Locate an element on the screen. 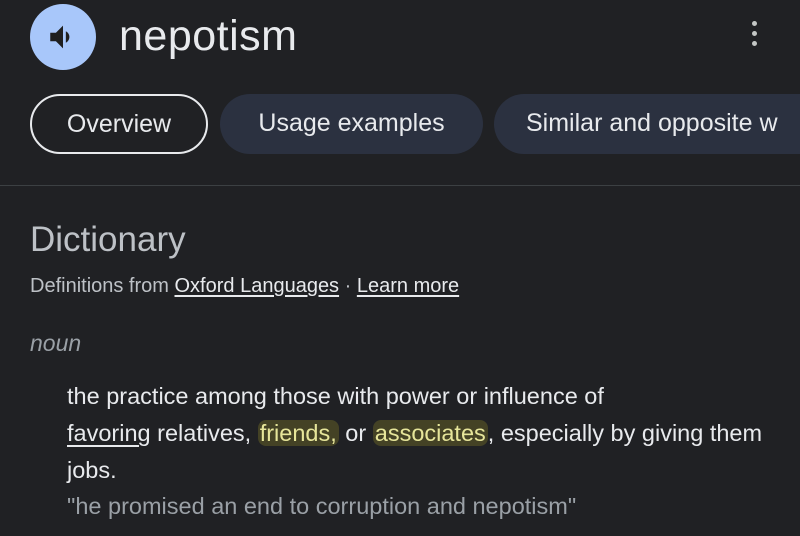 This screenshot has height=536, width=800. headword: nepotism is located at coordinates (208, 36).